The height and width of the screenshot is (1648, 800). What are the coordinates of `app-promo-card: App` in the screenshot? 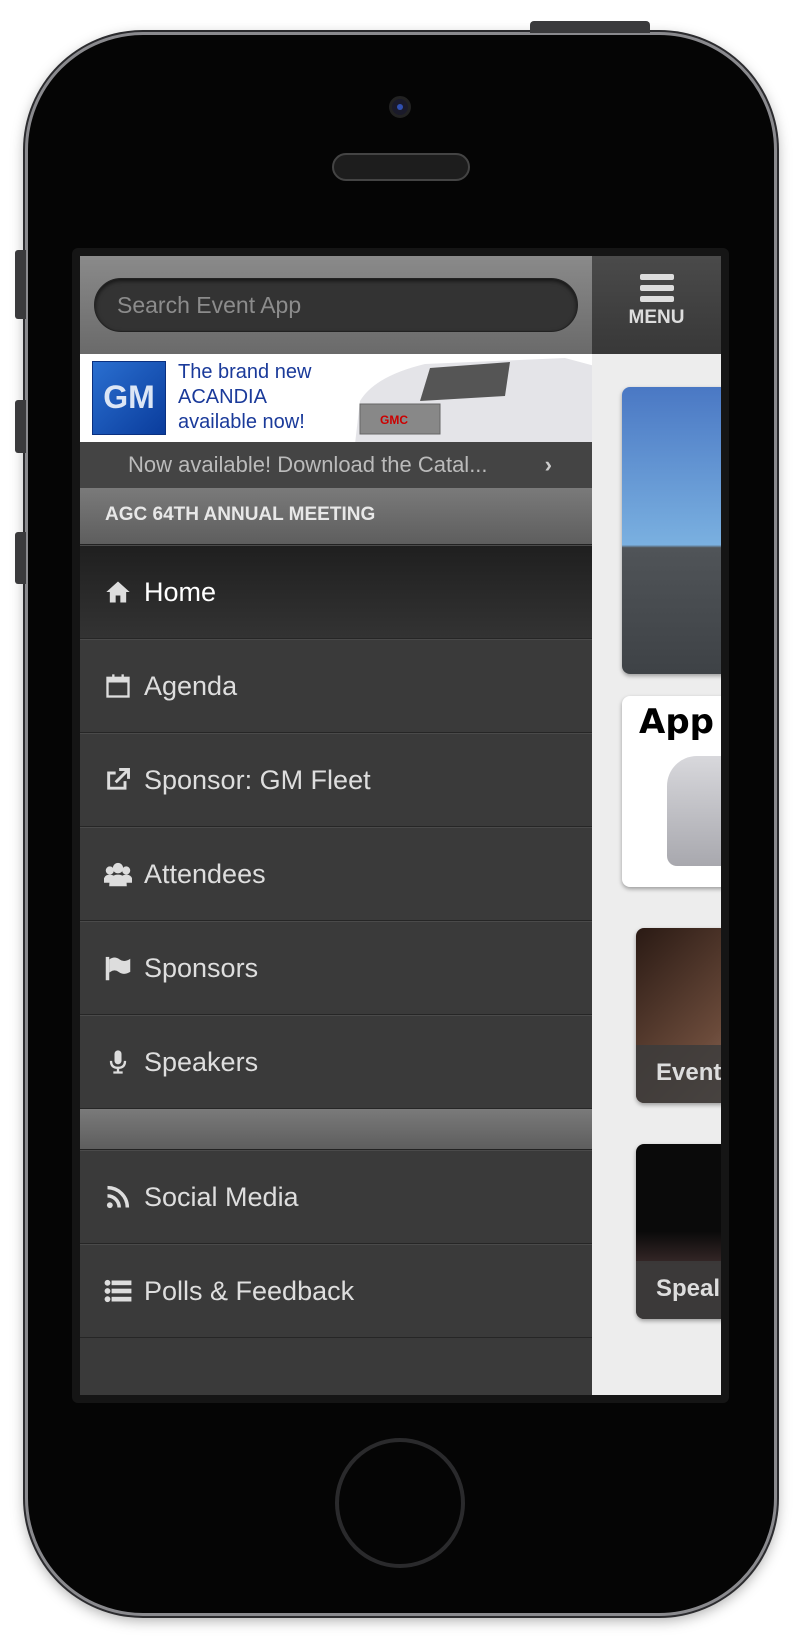 It's located at (671, 791).